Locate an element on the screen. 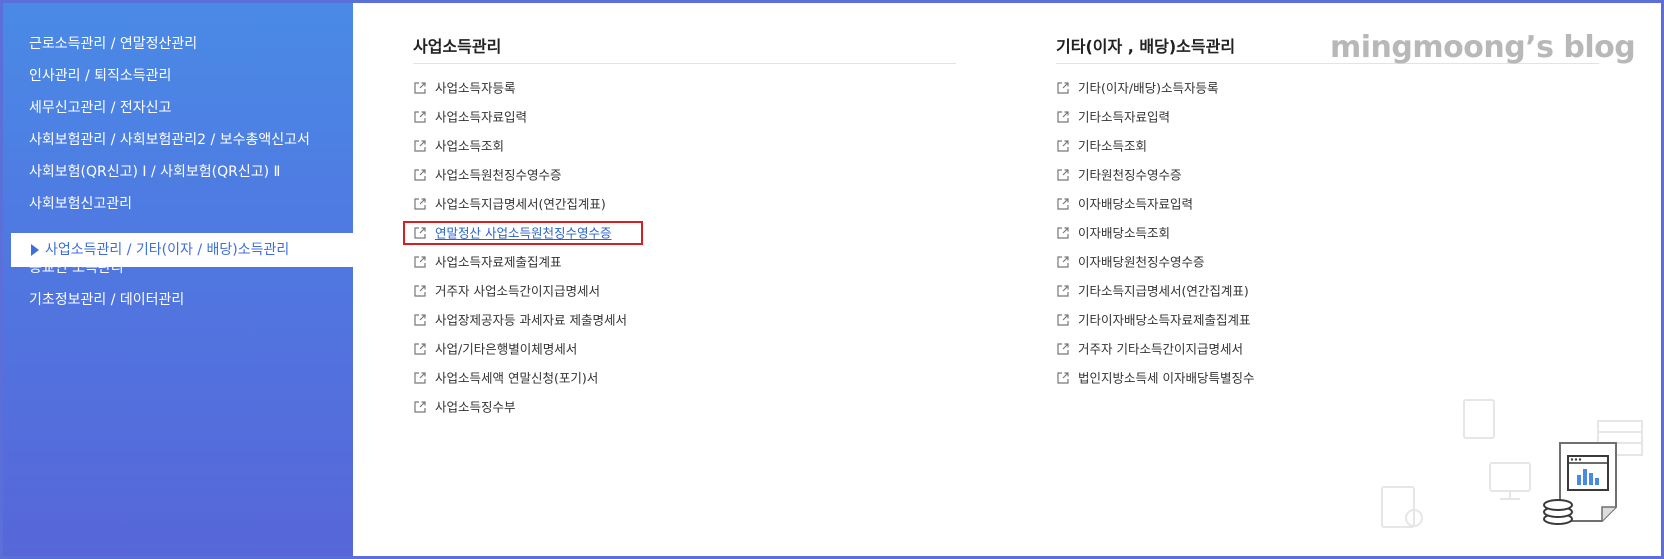 This screenshot has height=559, width=1664. business-link-item: 사업소득조회 is located at coordinates (458, 146).